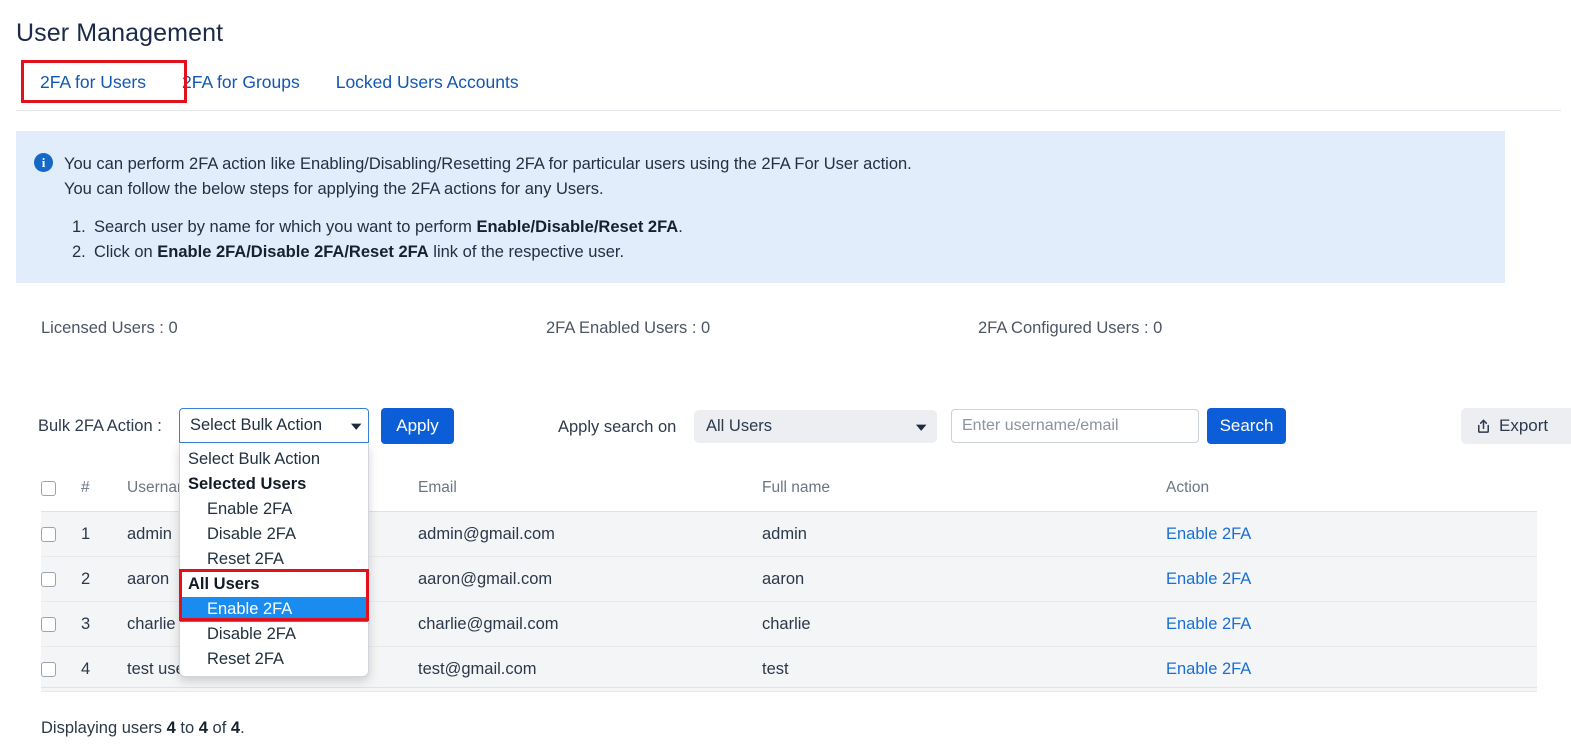 Image resolution: width=1571 pixels, height=748 pixels. Describe the element at coordinates (477, 668) in the screenshot. I see `cell-email: test@gmail.com` at that location.